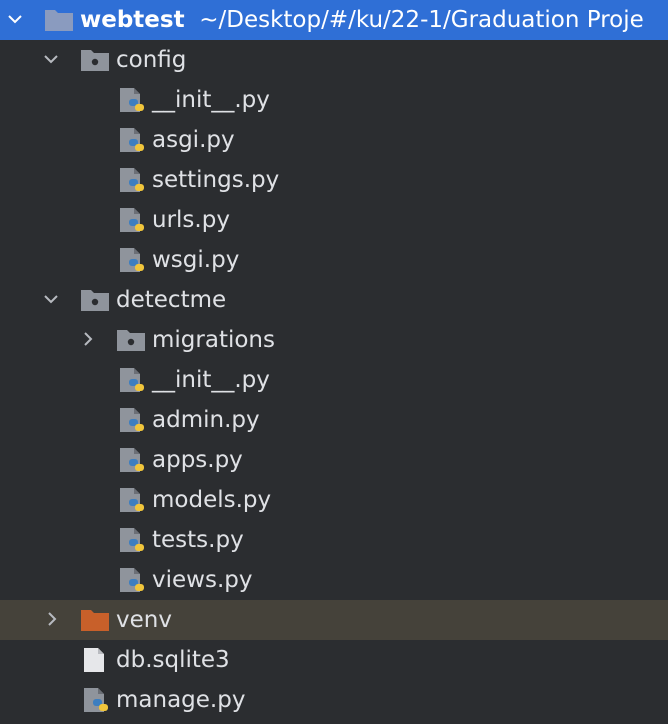 The height and width of the screenshot is (724, 668). Describe the element at coordinates (334, 700) in the screenshot. I see `tree-row-manage-py: manage.py` at that location.